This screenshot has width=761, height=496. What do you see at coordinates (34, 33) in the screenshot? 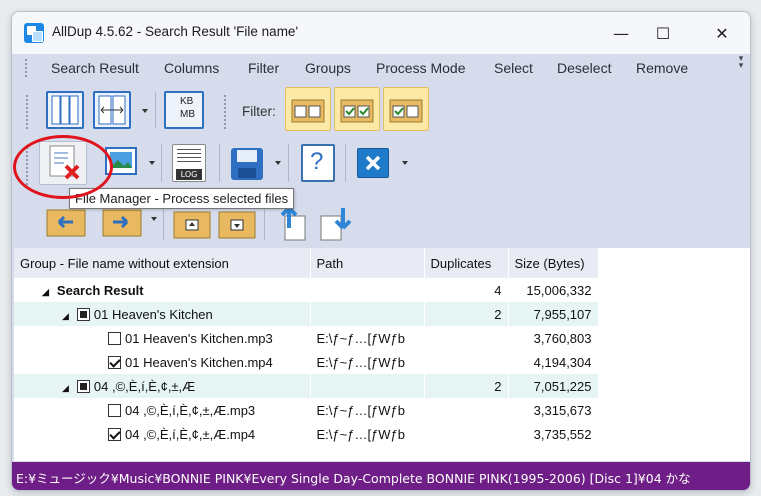
I see `app-icon` at bounding box center [34, 33].